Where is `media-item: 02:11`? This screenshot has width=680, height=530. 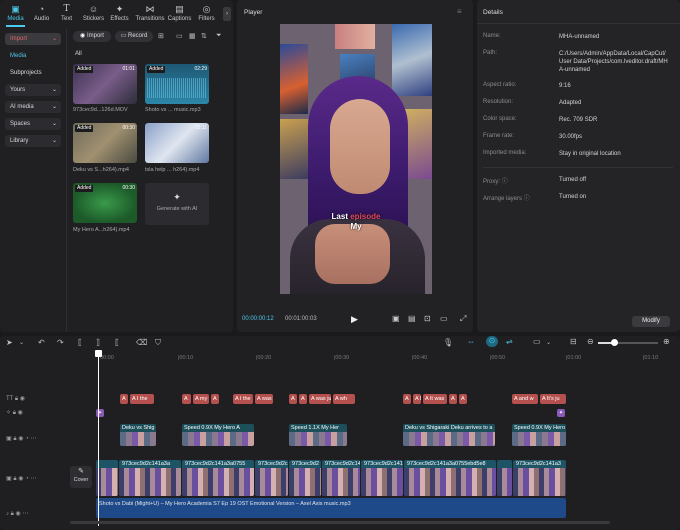 media-item: 02:11 is located at coordinates (177, 143).